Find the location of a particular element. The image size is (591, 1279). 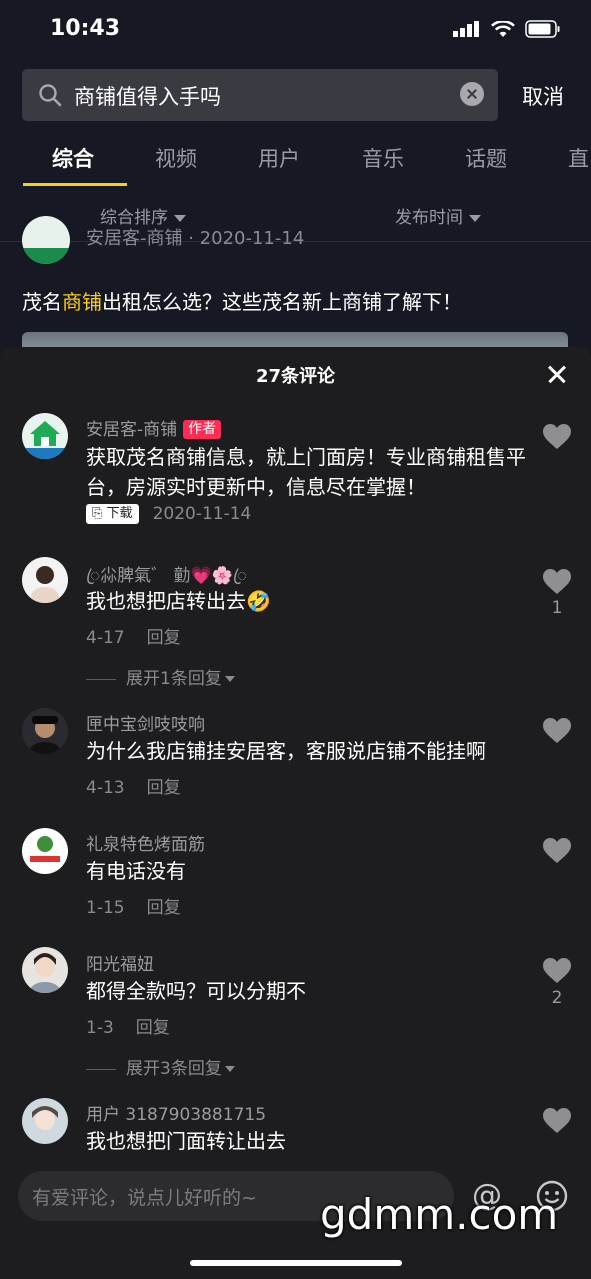

comment-username: 匣中宝剑吱吱响 is located at coordinates (145, 722).